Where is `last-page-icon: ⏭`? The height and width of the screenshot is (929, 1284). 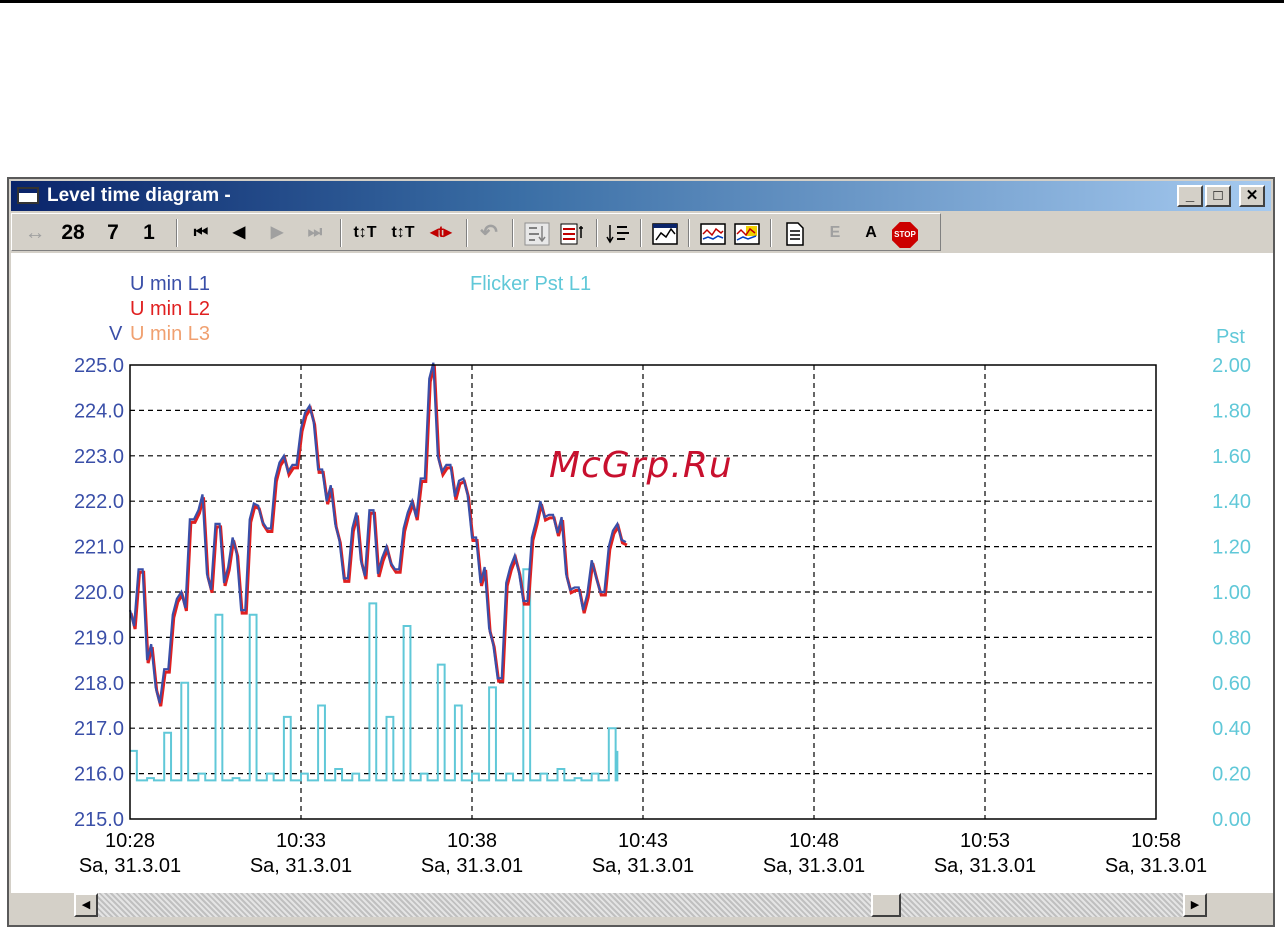
last-page-icon: ⏭ is located at coordinates (315, 233).